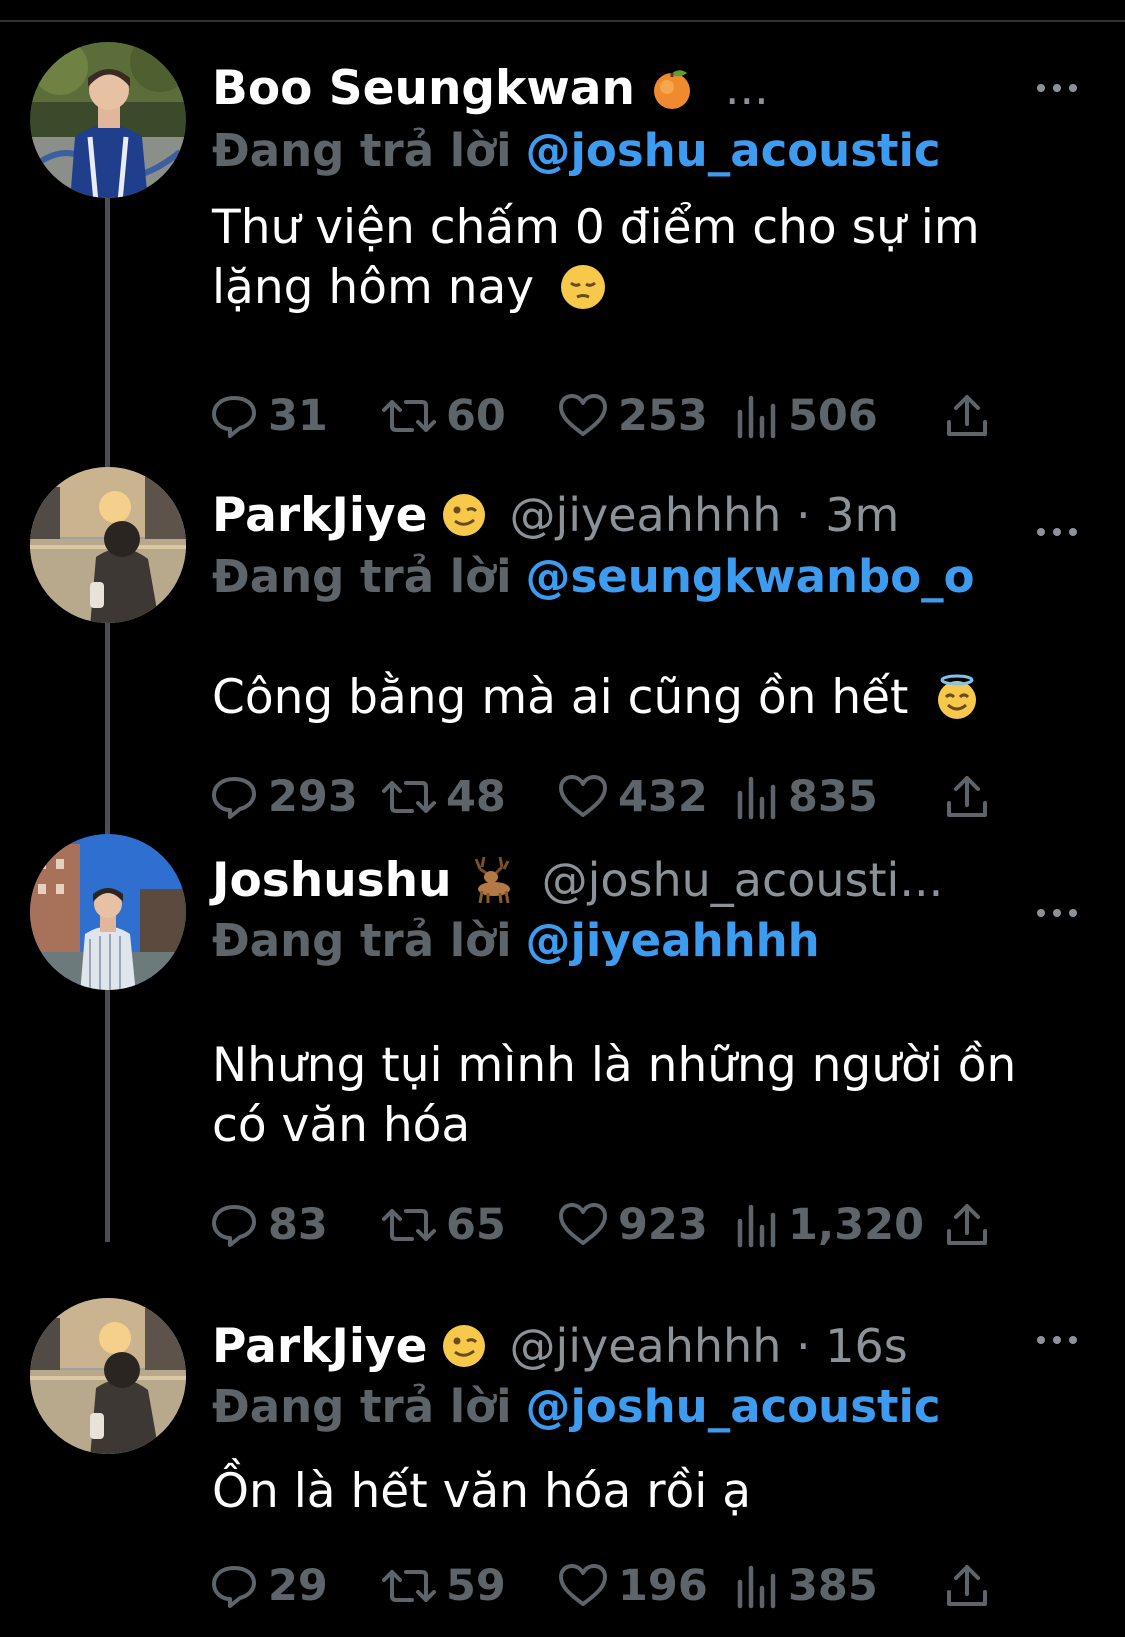 This screenshot has height=1637, width=1125. I want to click on tweet-text-content: Công bằng mà ai cũng ồn hết, so click(560, 697).